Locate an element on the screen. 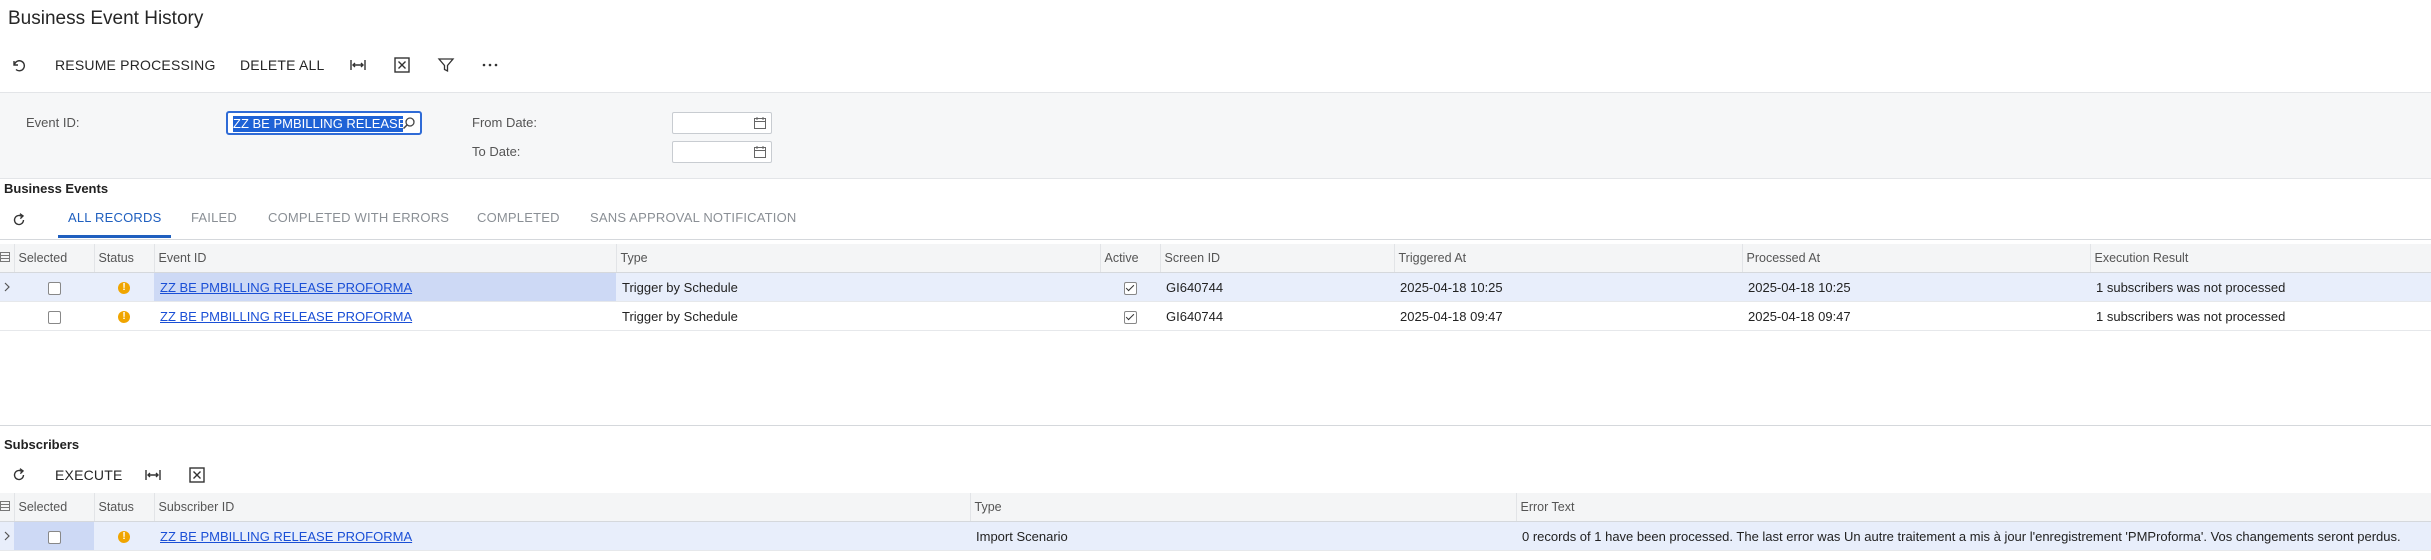 The height and width of the screenshot is (560, 2431). event-id-value: ZZ BE PMBILLING RELEASE PROFORMA is located at coordinates (318, 124).